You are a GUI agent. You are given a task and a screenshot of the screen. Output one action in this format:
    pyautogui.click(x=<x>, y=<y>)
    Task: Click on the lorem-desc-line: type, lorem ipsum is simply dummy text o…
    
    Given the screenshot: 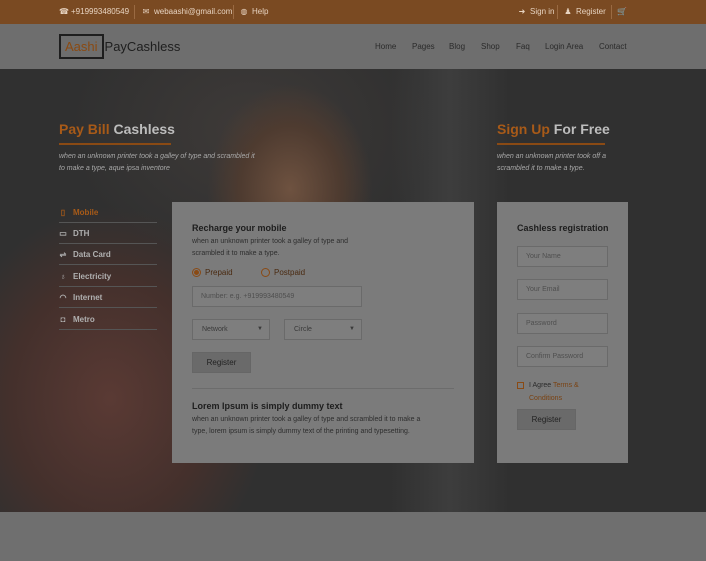 What is the action you would take?
    pyautogui.click(x=301, y=431)
    